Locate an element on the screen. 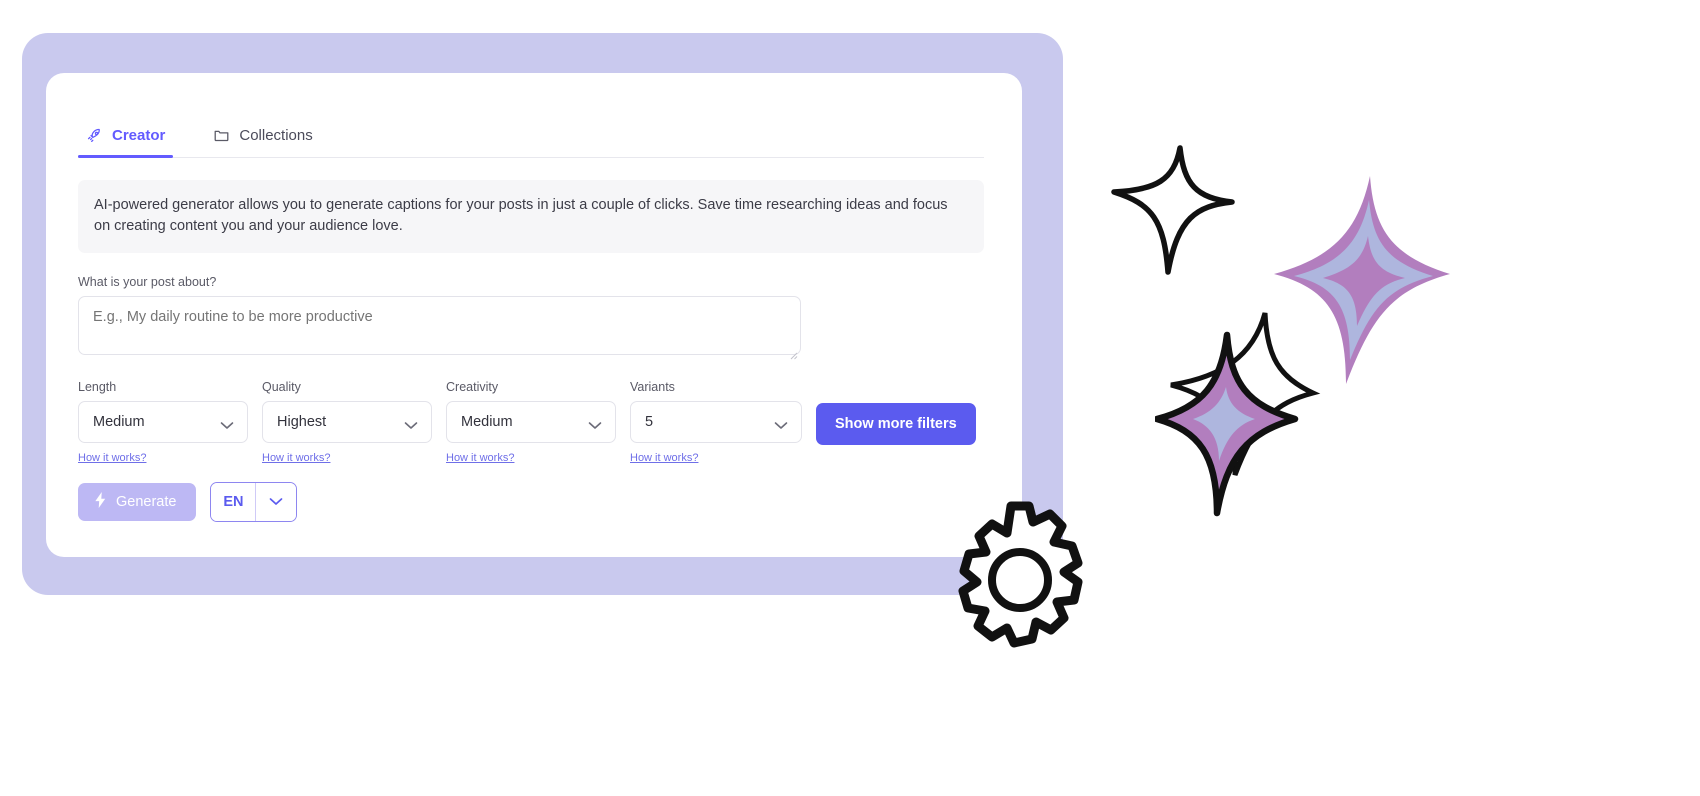 The height and width of the screenshot is (796, 1700). prompt-input is located at coordinates (439, 326).